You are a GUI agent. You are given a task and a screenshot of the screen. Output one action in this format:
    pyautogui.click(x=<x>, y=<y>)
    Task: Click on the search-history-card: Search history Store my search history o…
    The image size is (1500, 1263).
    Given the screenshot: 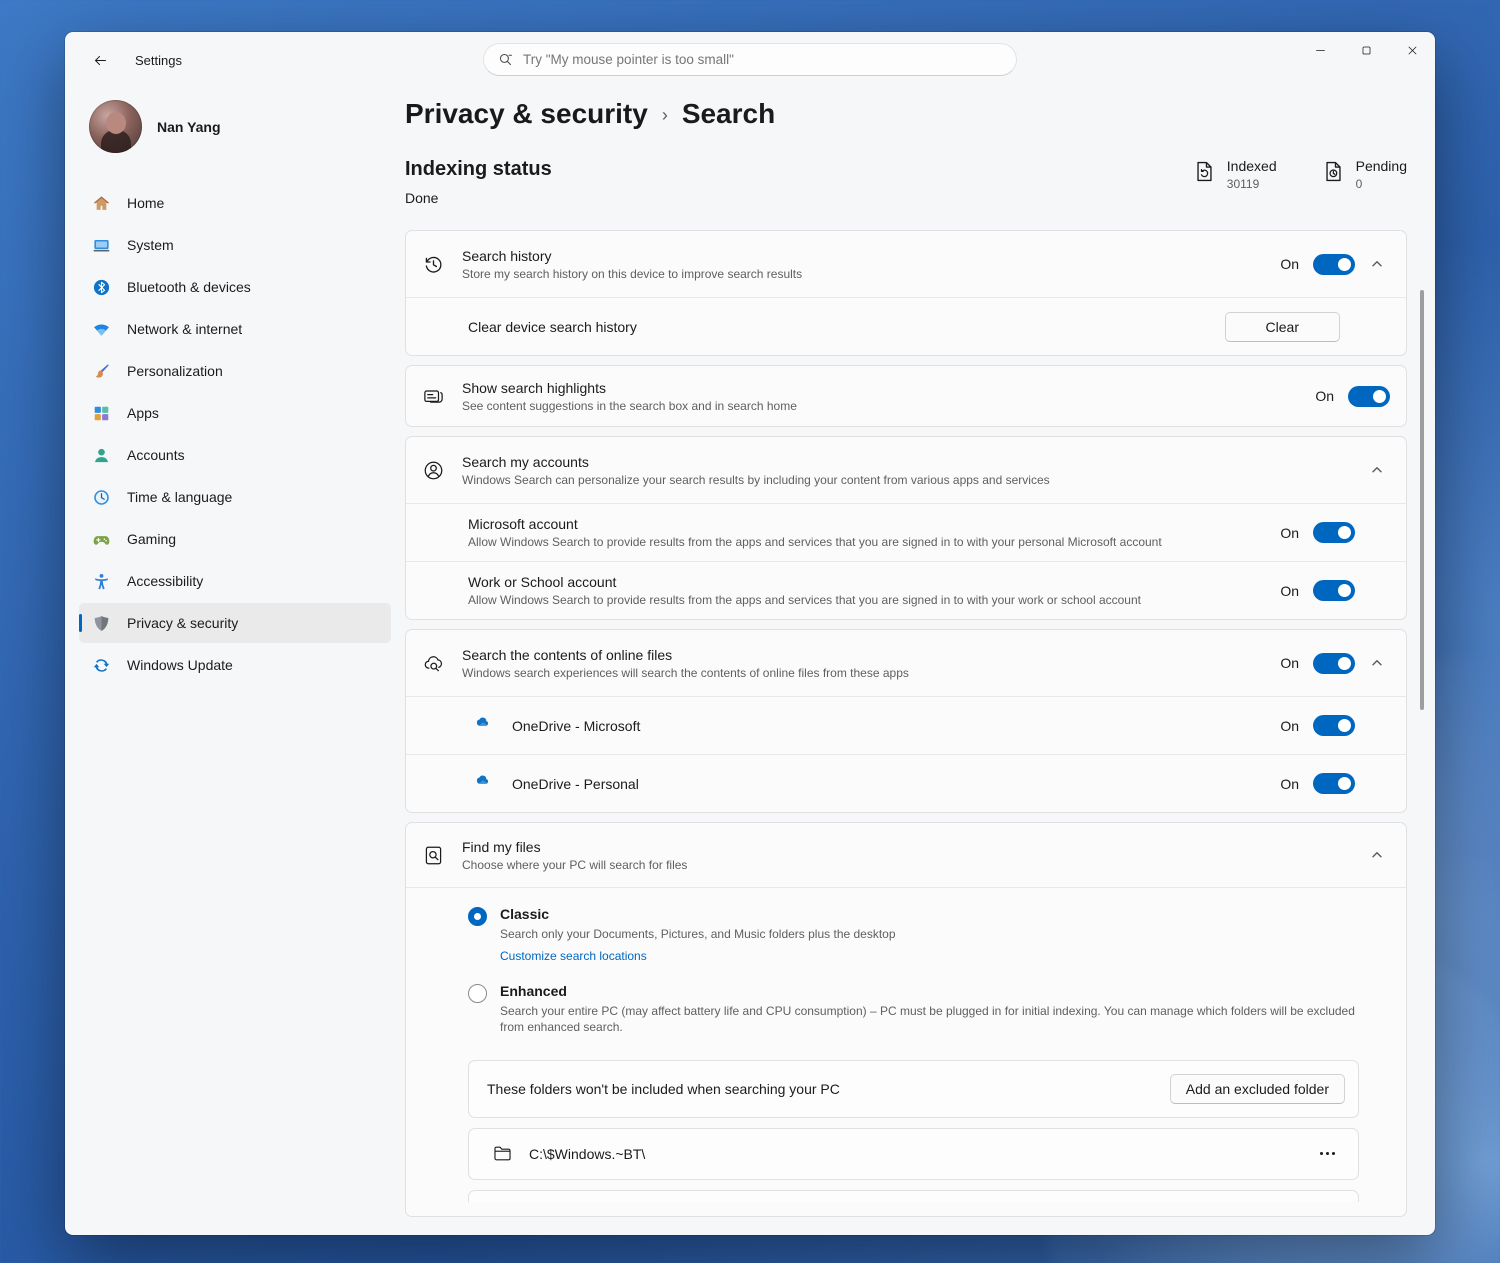 What is the action you would take?
    pyautogui.click(x=906, y=293)
    